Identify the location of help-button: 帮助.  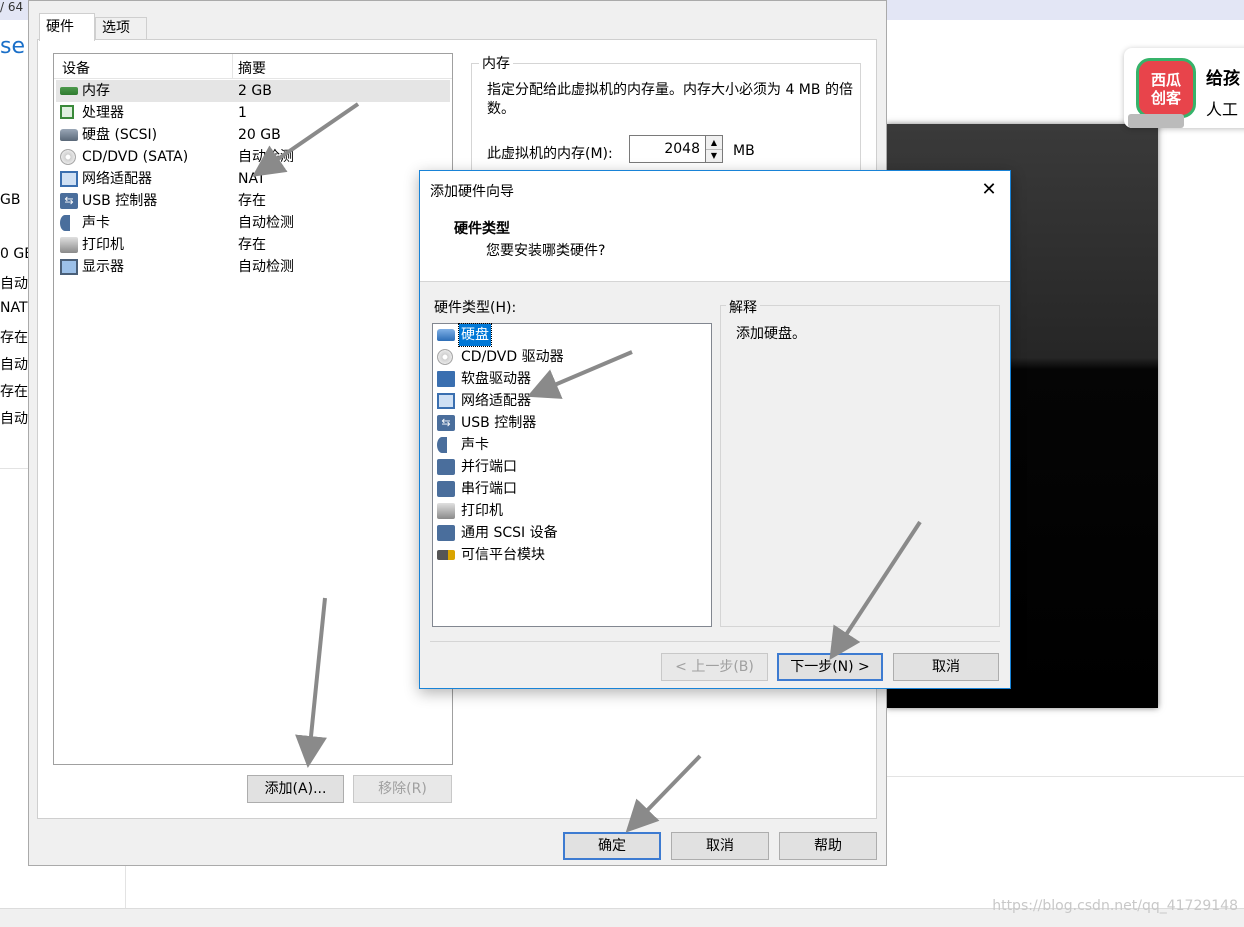
(828, 846).